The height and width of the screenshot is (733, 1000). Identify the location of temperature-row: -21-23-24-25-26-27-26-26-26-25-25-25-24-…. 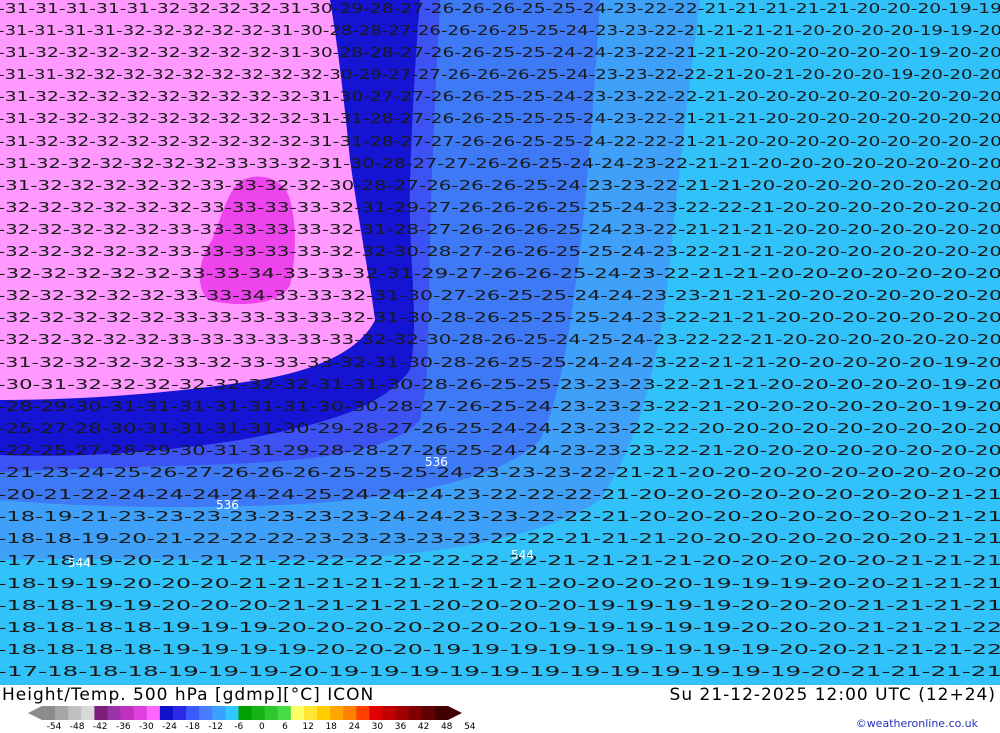
(500, 473).